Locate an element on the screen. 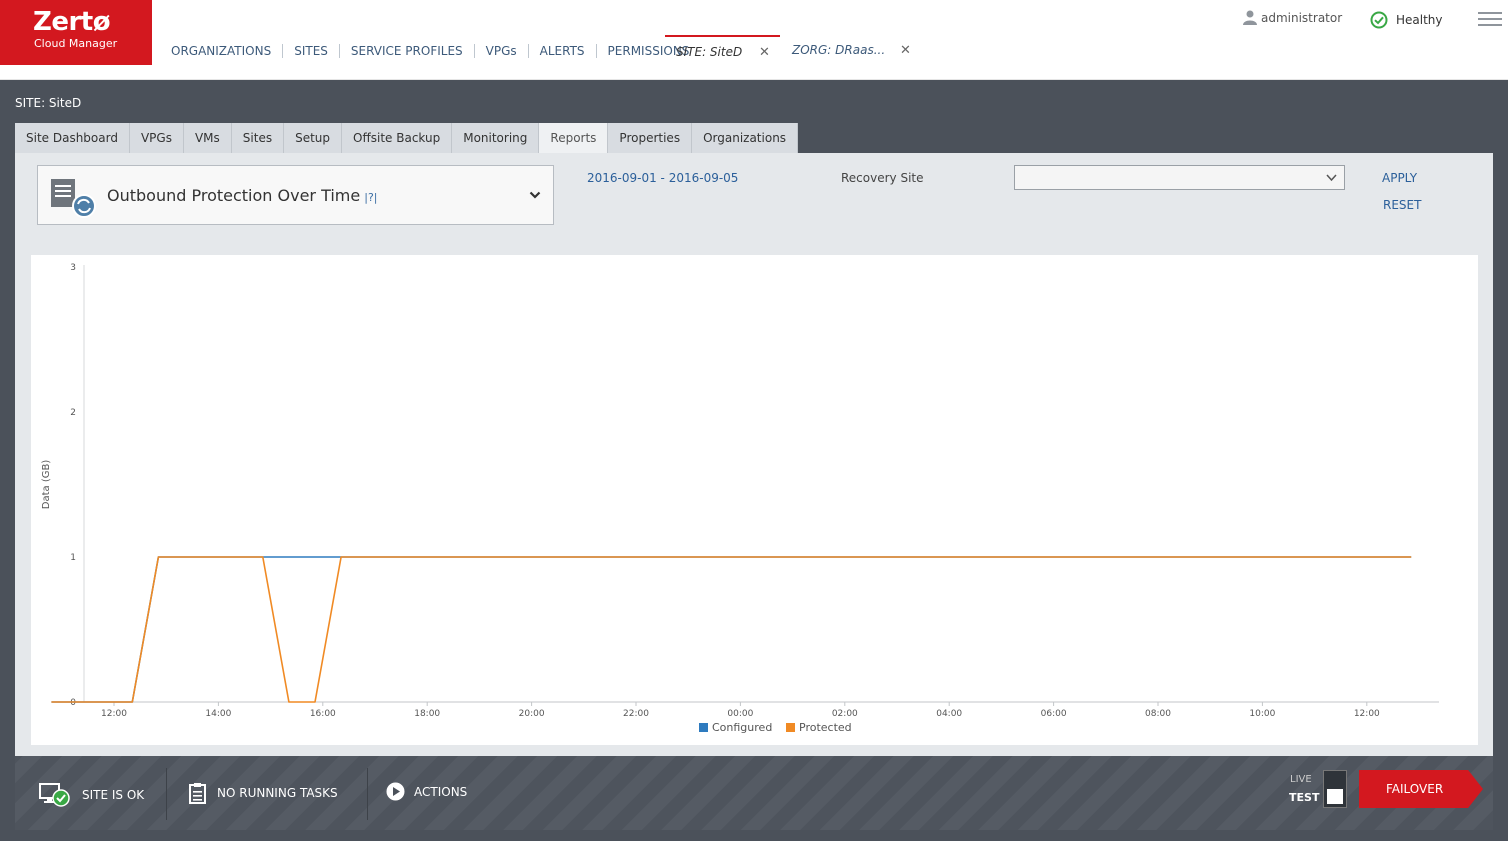 The image size is (1508, 841). nav-service-profiles: SERVICE PROFILES is located at coordinates (407, 51).